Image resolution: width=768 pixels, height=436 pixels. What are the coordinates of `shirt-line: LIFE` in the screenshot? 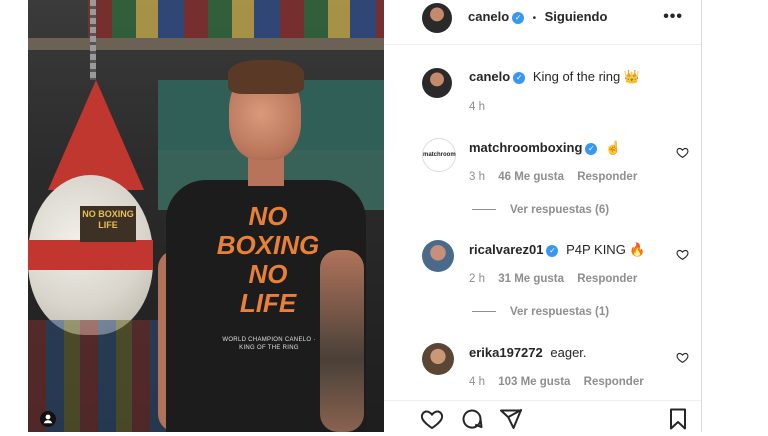 It's located at (268, 303).